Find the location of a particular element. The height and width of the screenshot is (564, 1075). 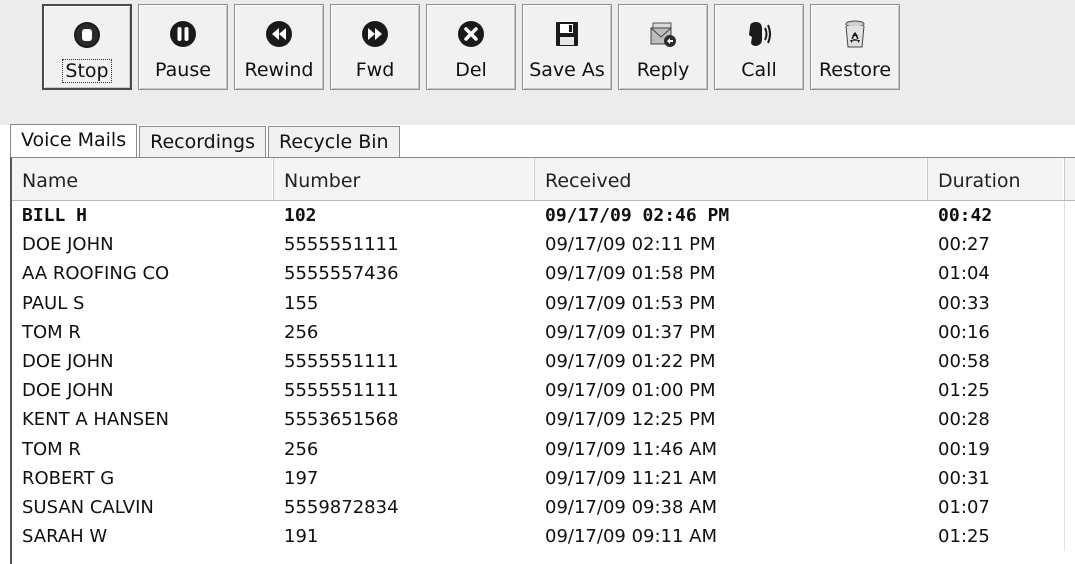

forward-button: Fwd is located at coordinates (375, 47).